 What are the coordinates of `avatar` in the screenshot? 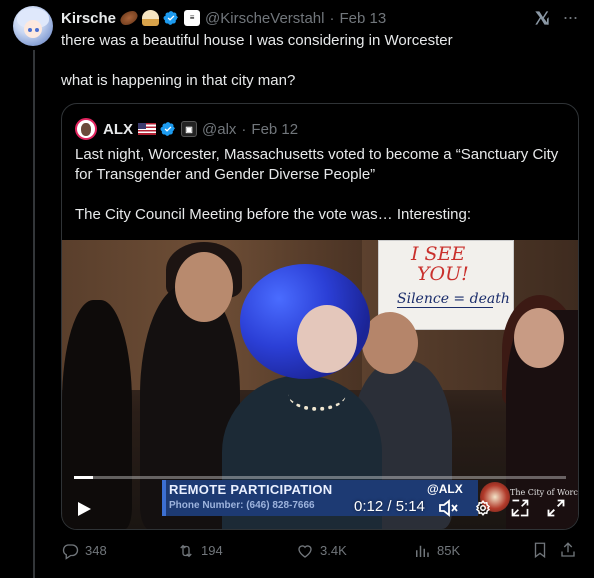 It's located at (33, 26).